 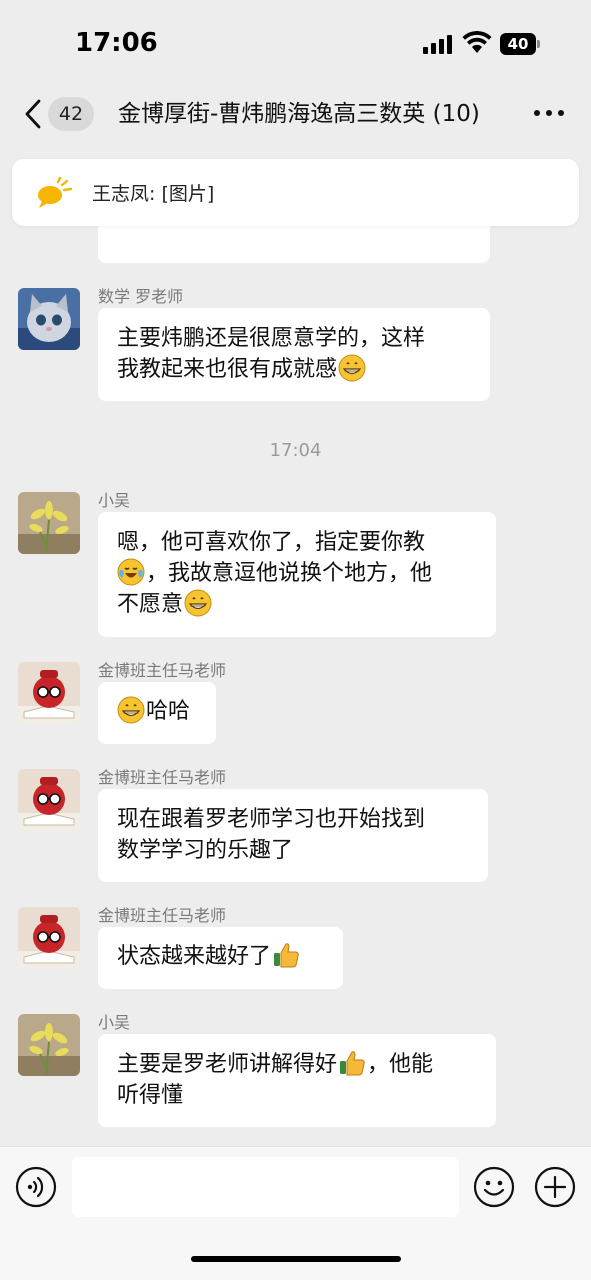 I want to click on message-text: 状态越来越好了, so click(x=194, y=956).